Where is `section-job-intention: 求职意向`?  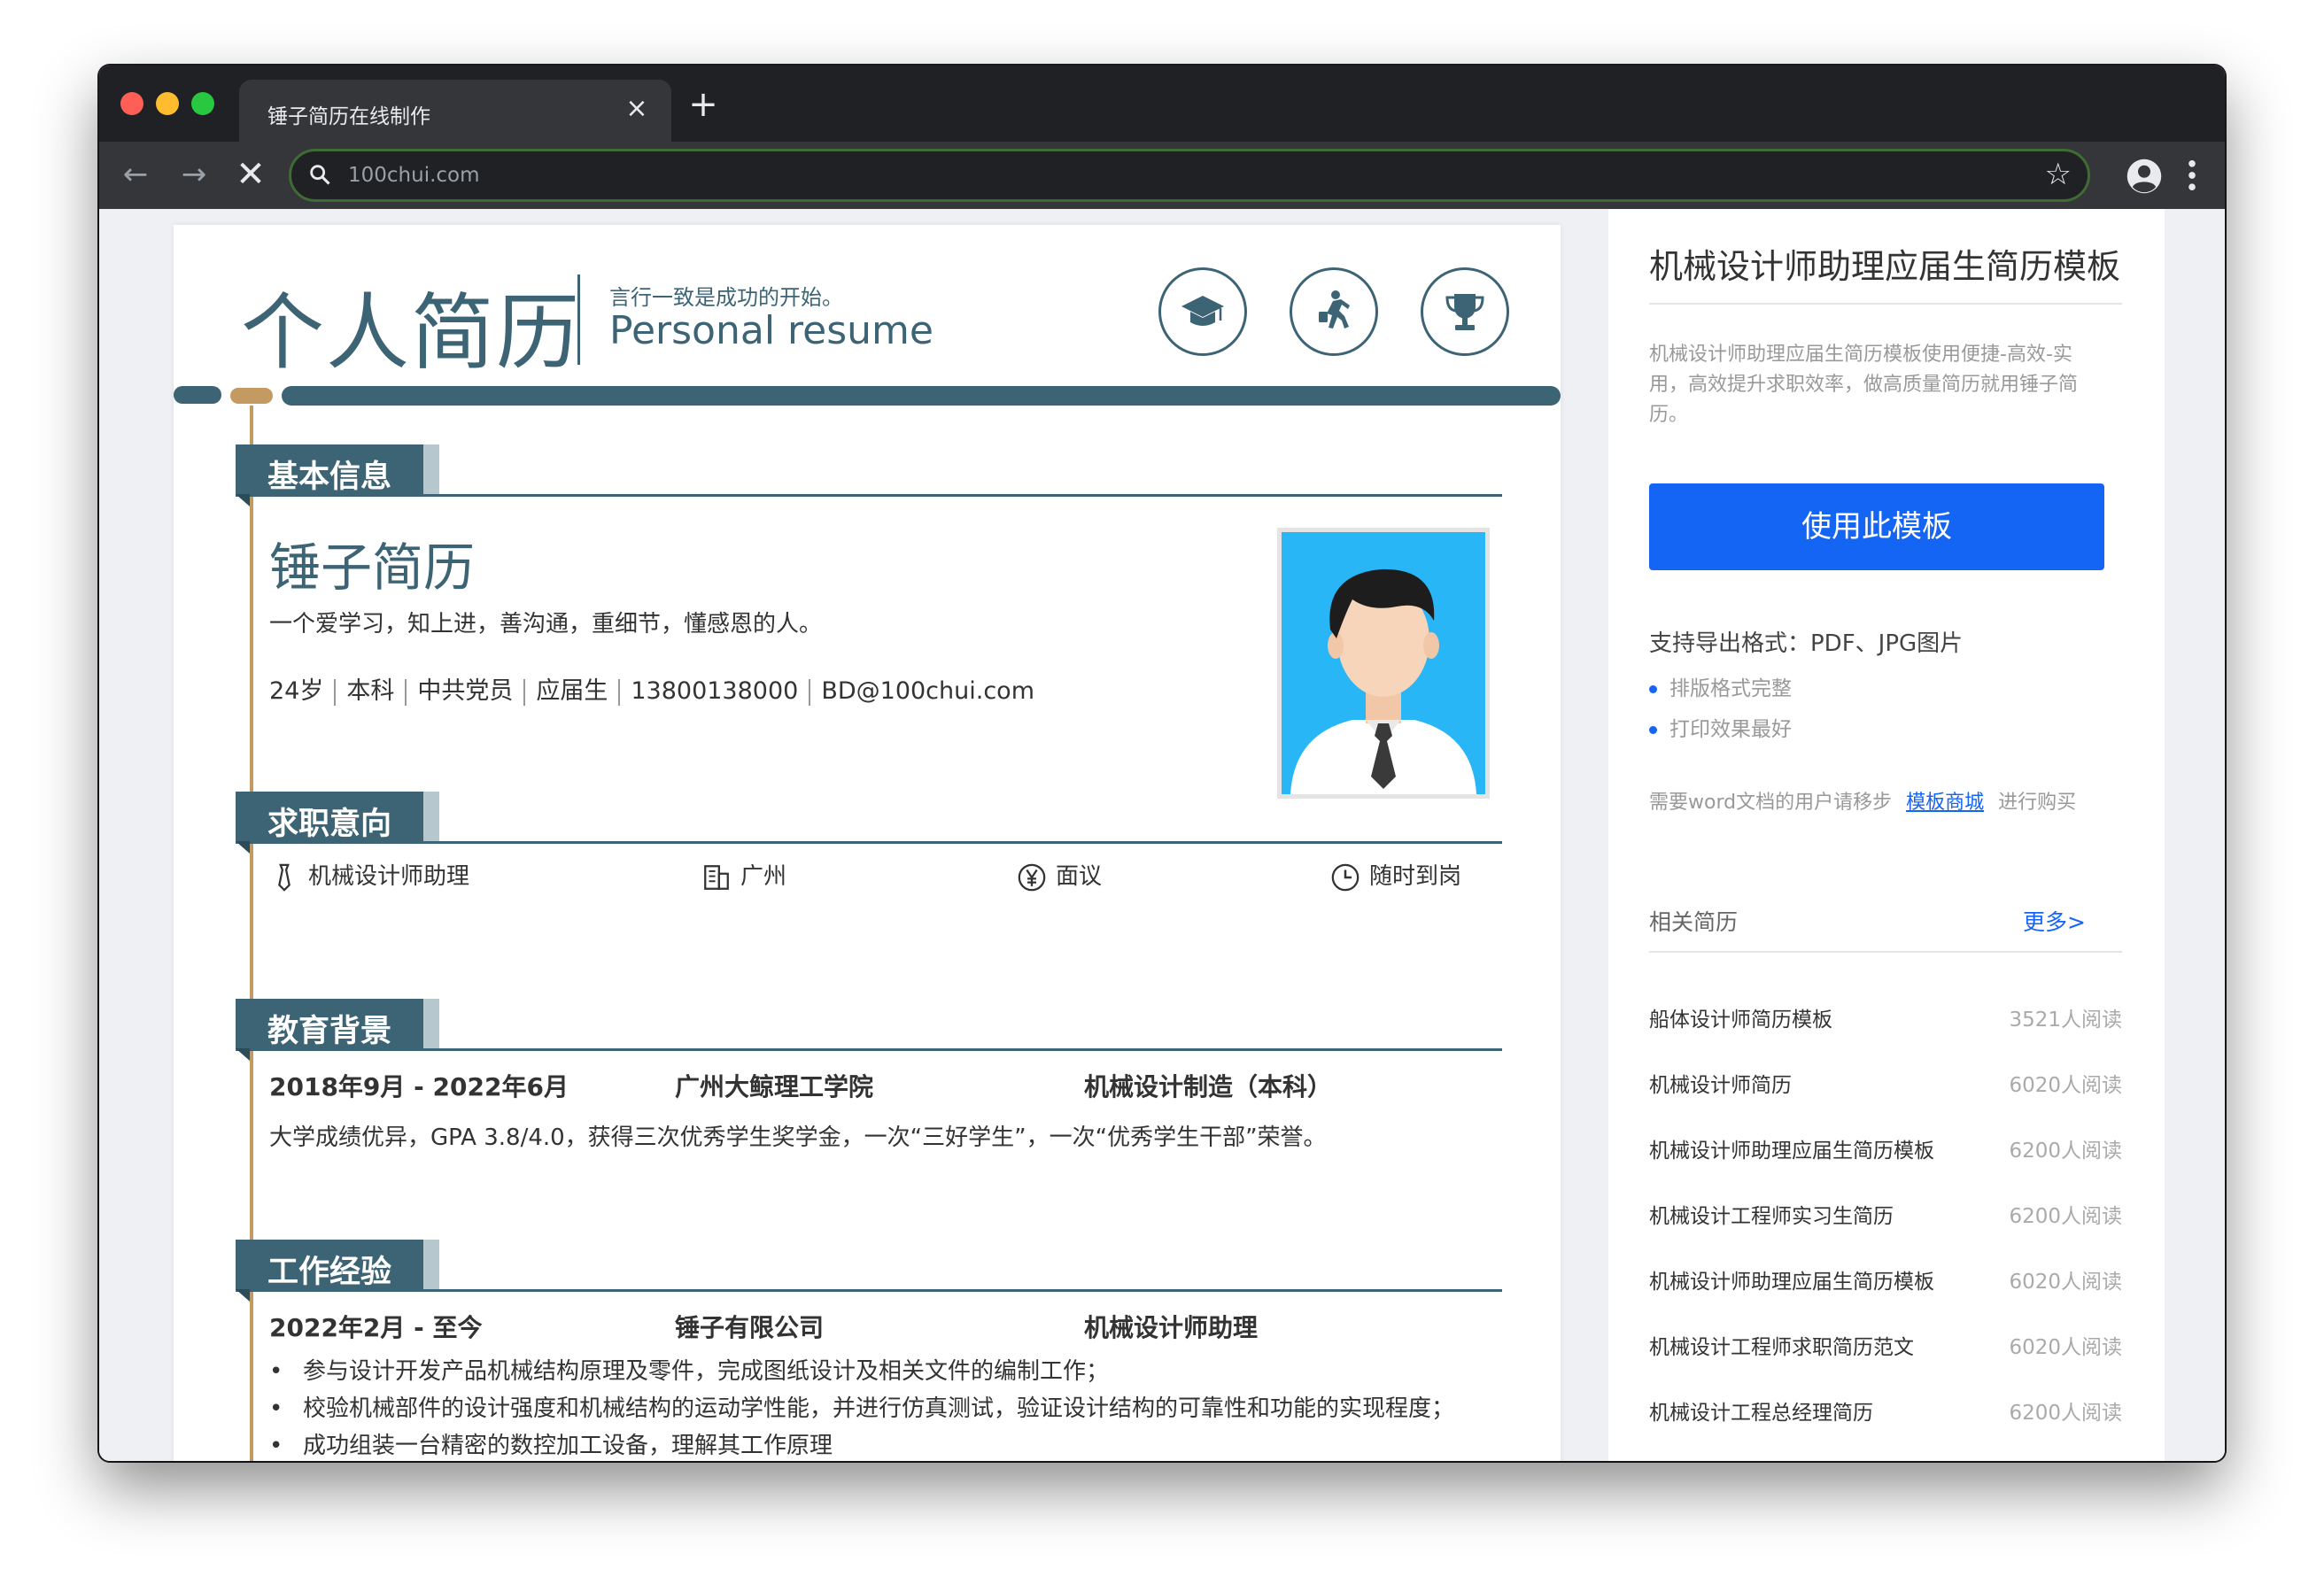
section-job-intention: 求职意向 is located at coordinates (882, 823).